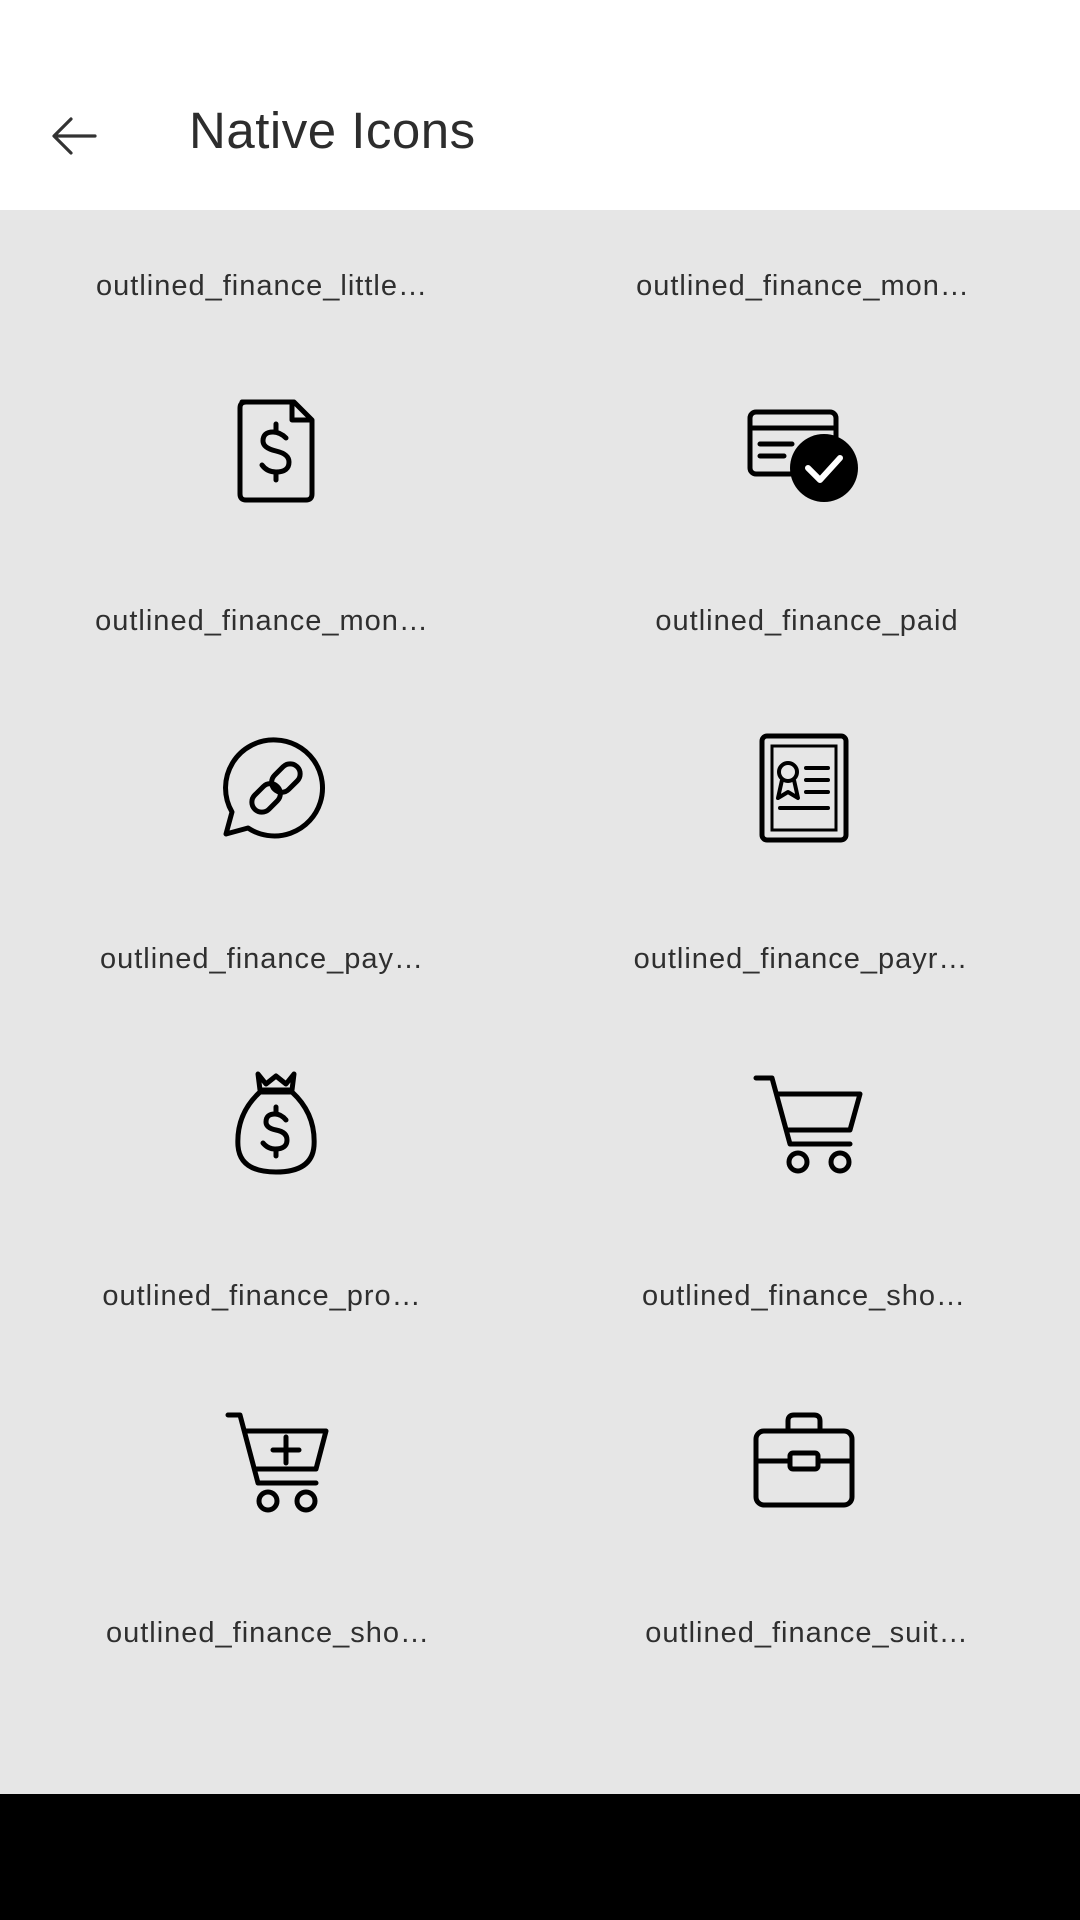 This screenshot has height=1920, width=1080. I want to click on app-bar: Native Icons, so click(540, 136).